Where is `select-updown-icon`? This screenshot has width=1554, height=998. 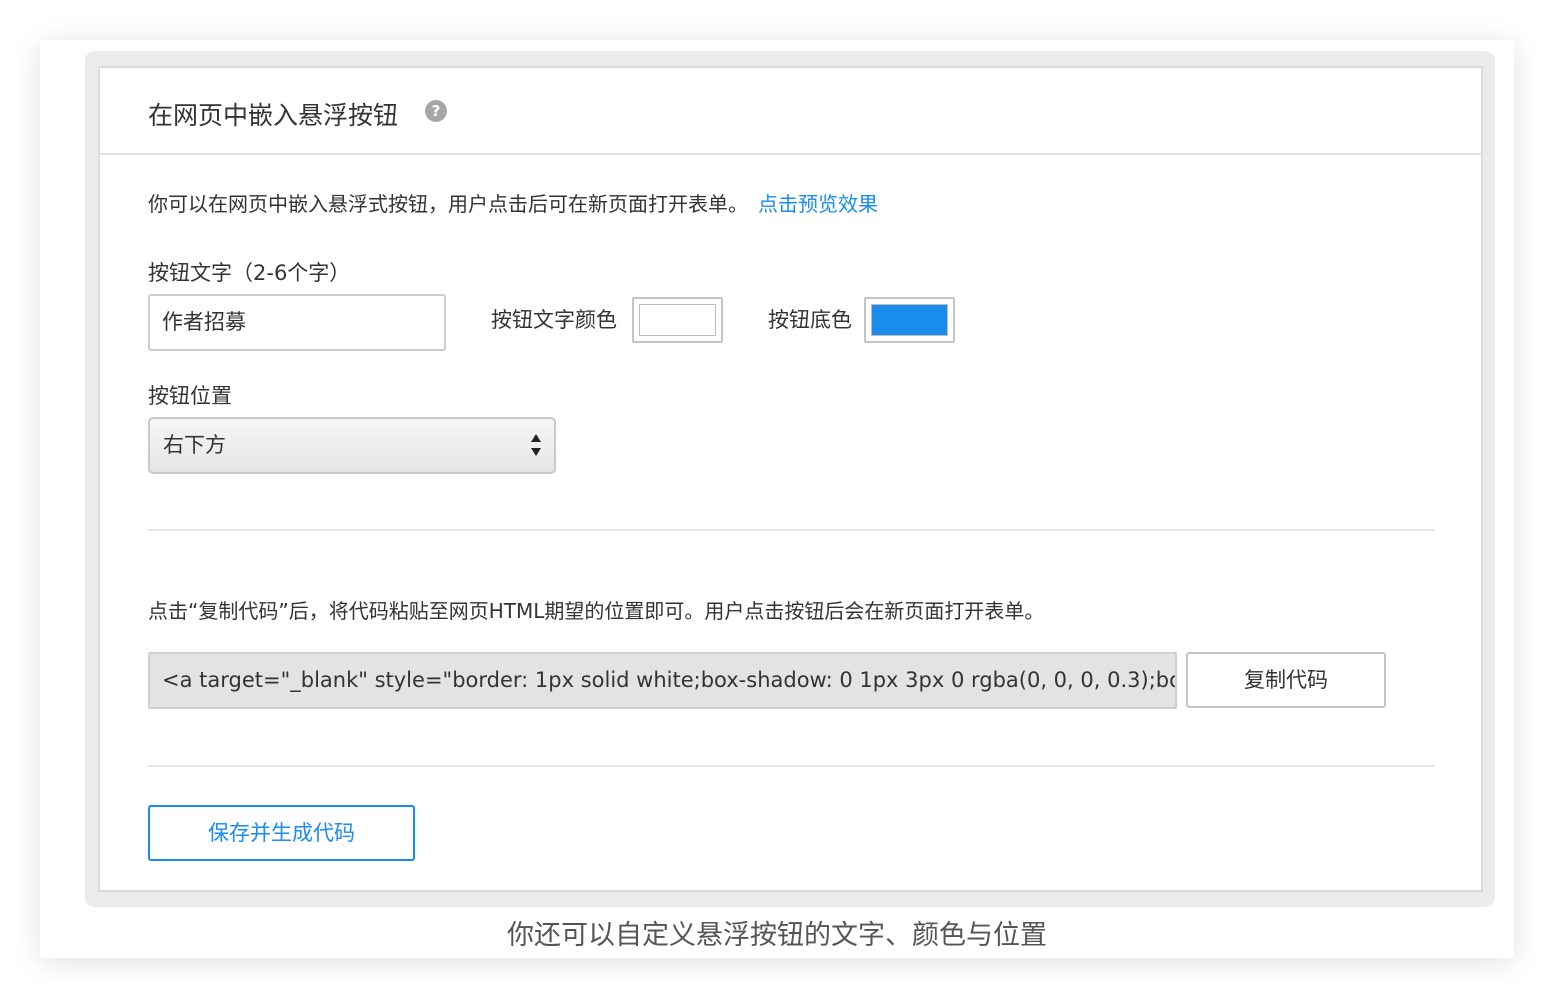
select-updown-icon is located at coordinates (536, 445).